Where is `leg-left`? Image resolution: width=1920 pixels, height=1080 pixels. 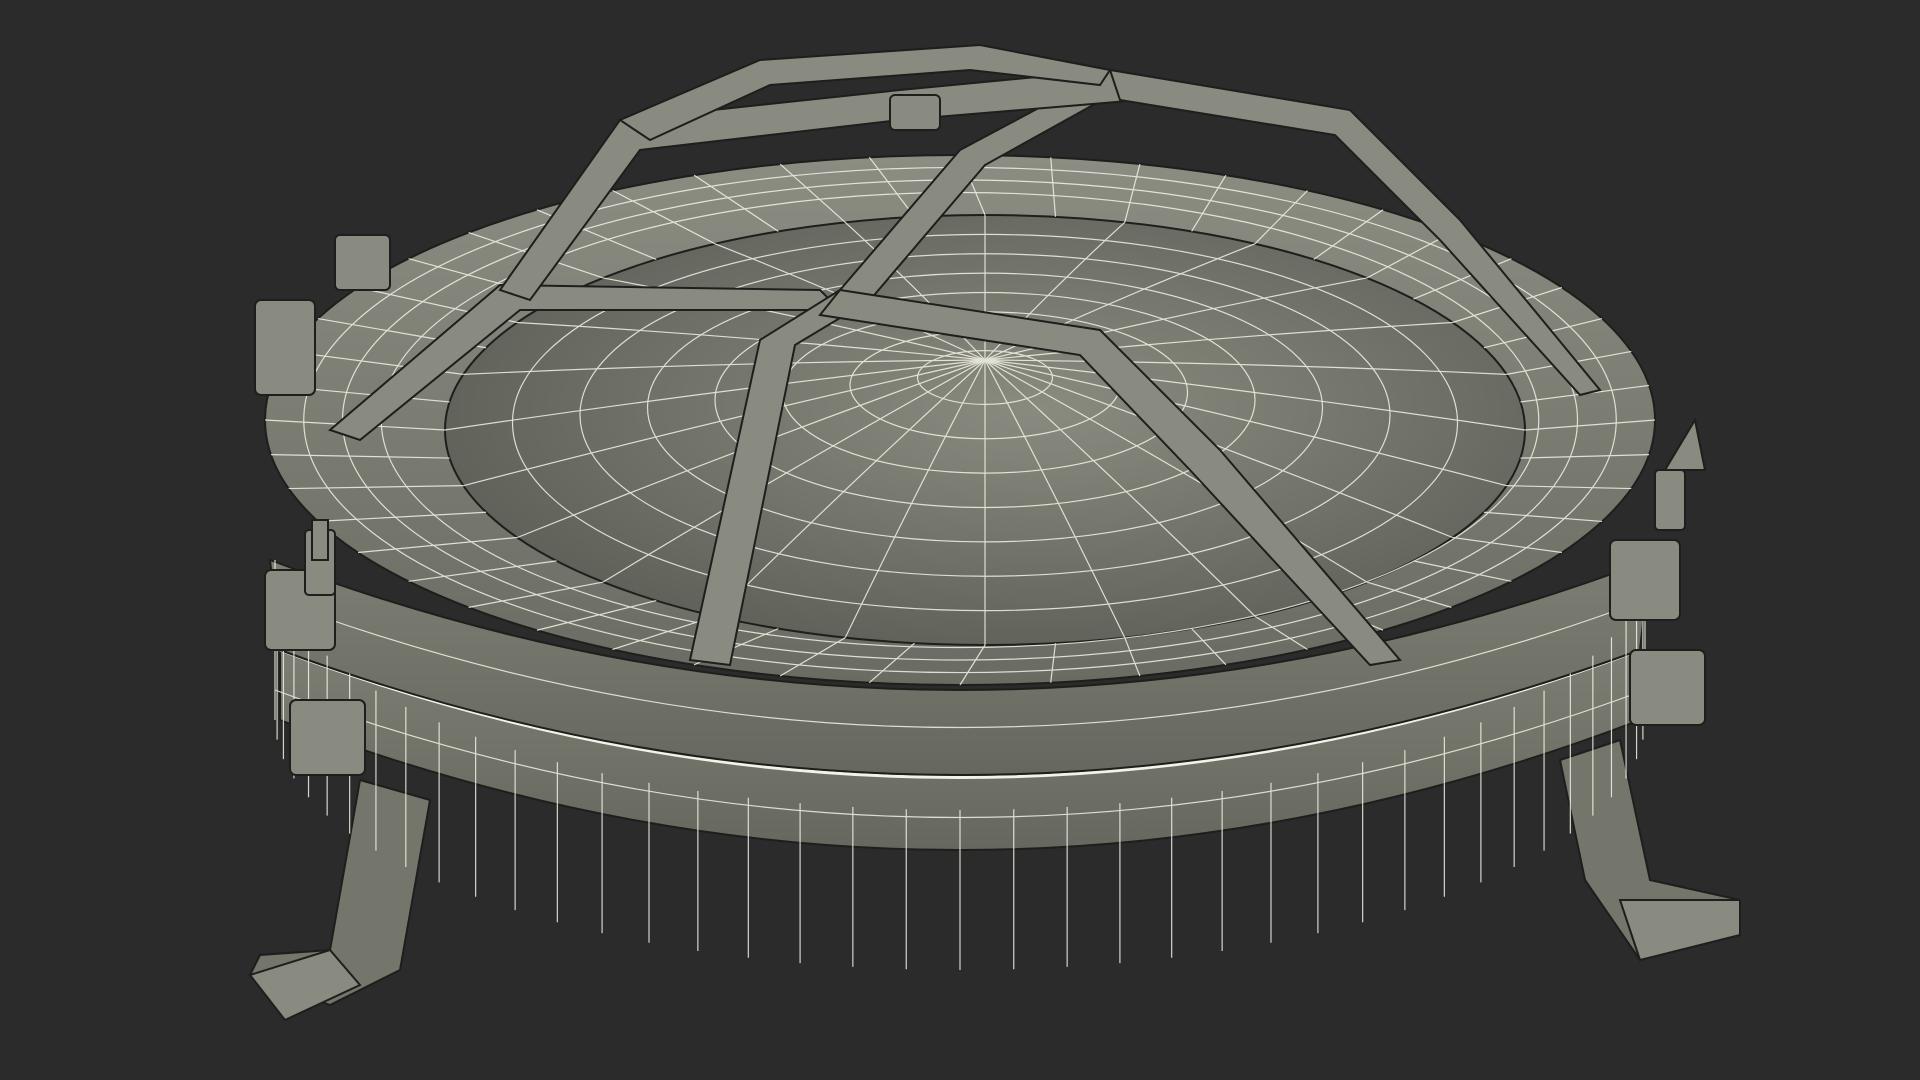
leg-left is located at coordinates (340, 900).